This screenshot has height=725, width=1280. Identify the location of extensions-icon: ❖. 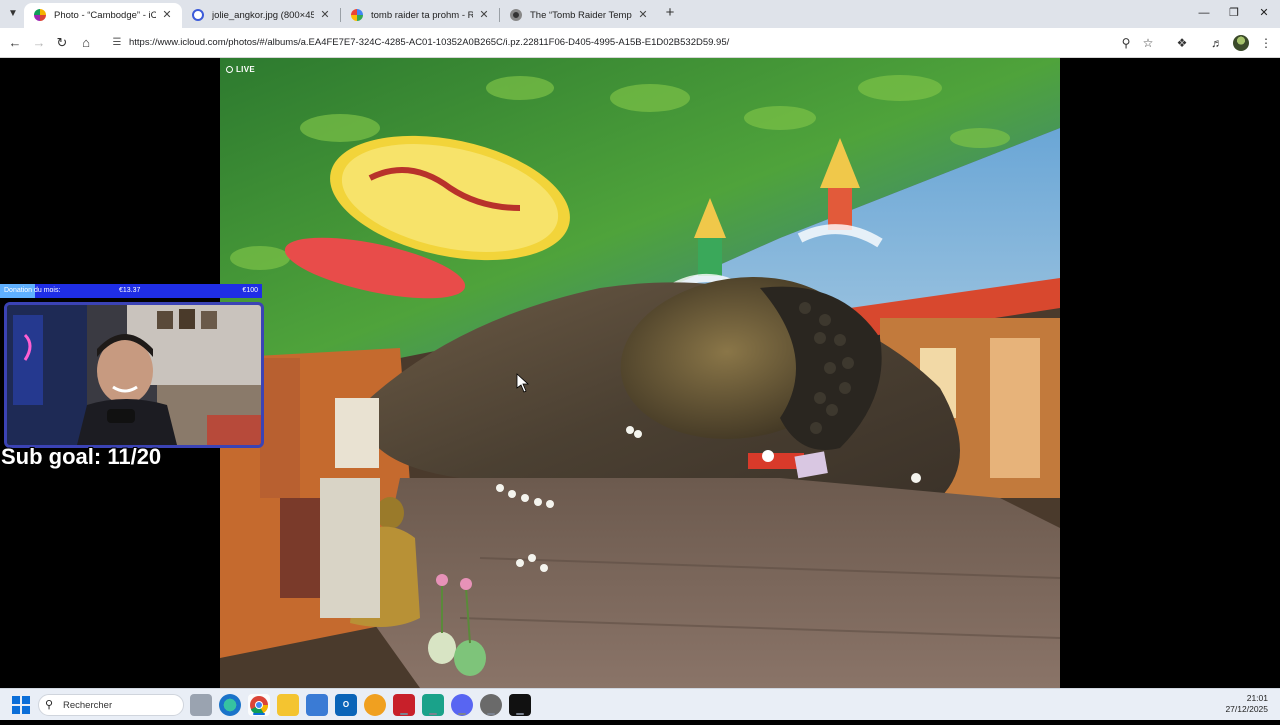
(1182, 43).